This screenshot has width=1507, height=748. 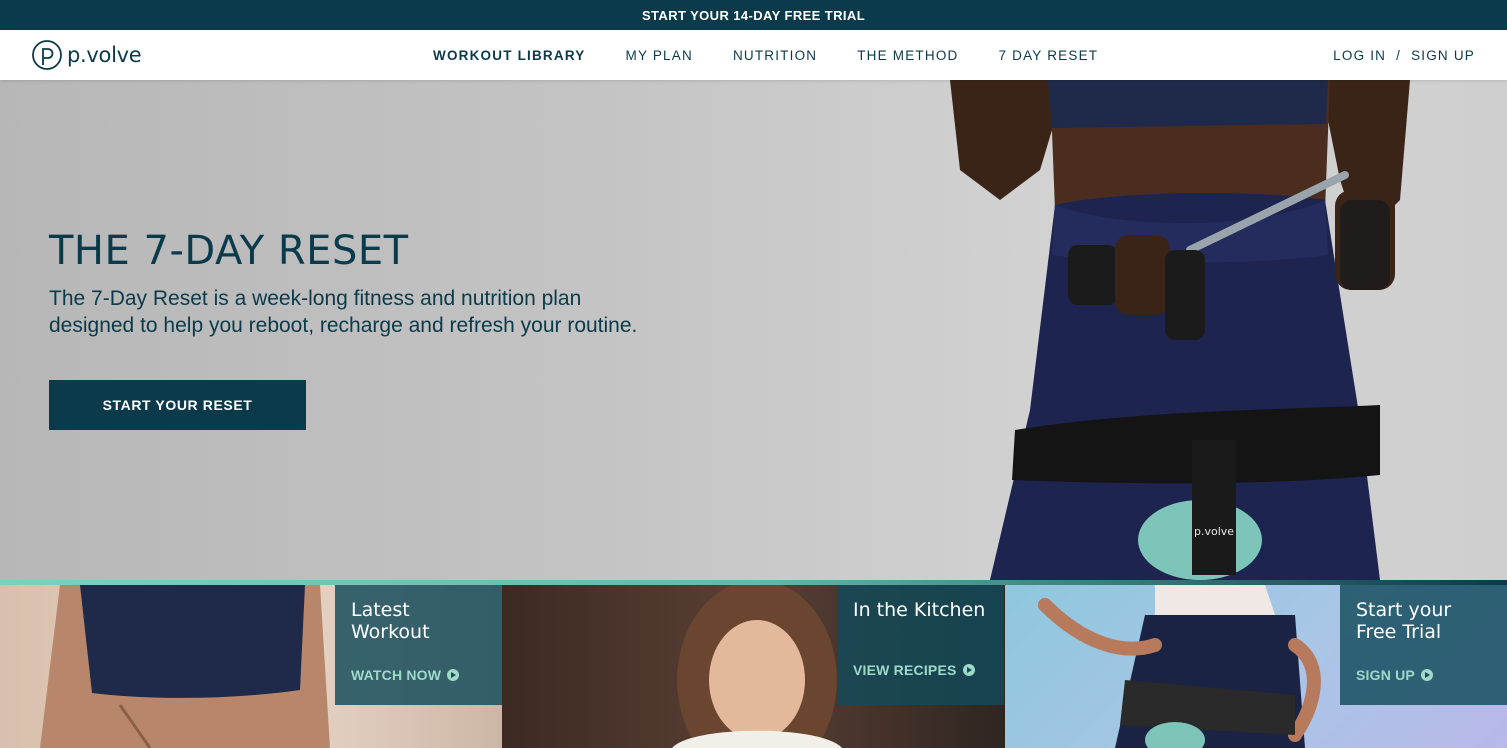 What do you see at coordinates (919, 610) in the screenshot?
I see `card-title: In the Kitchen` at bounding box center [919, 610].